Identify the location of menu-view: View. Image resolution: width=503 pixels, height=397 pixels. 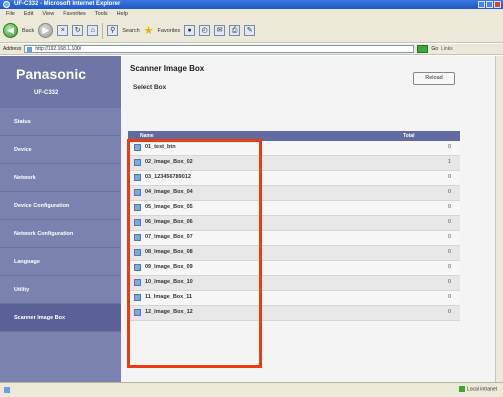
(48, 14).